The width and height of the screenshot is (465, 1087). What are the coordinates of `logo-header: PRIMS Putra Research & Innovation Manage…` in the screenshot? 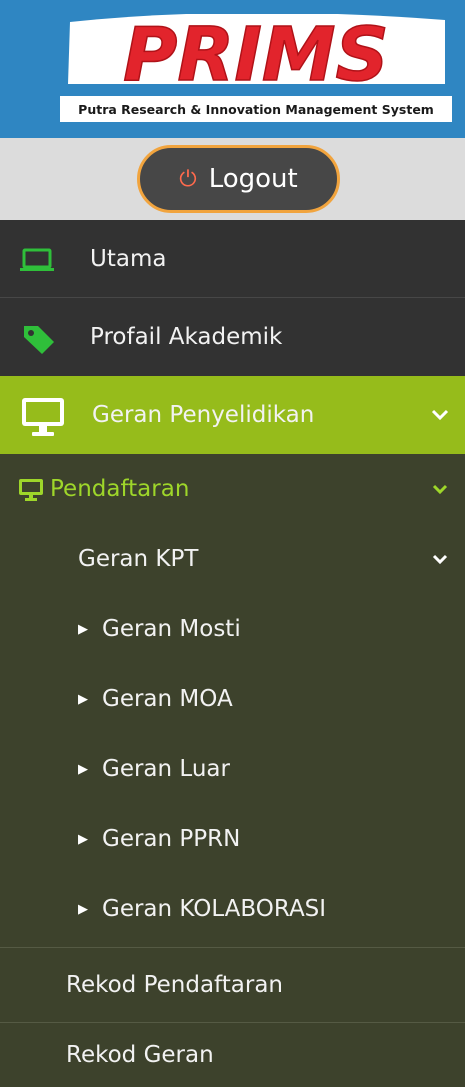 It's located at (232, 69).